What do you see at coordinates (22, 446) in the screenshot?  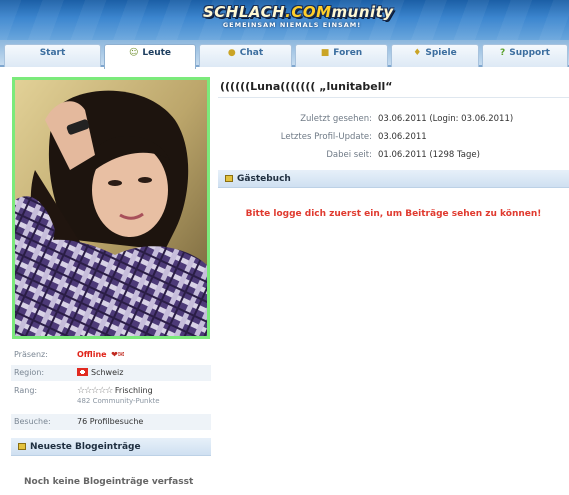 I see `blog-icon` at bounding box center [22, 446].